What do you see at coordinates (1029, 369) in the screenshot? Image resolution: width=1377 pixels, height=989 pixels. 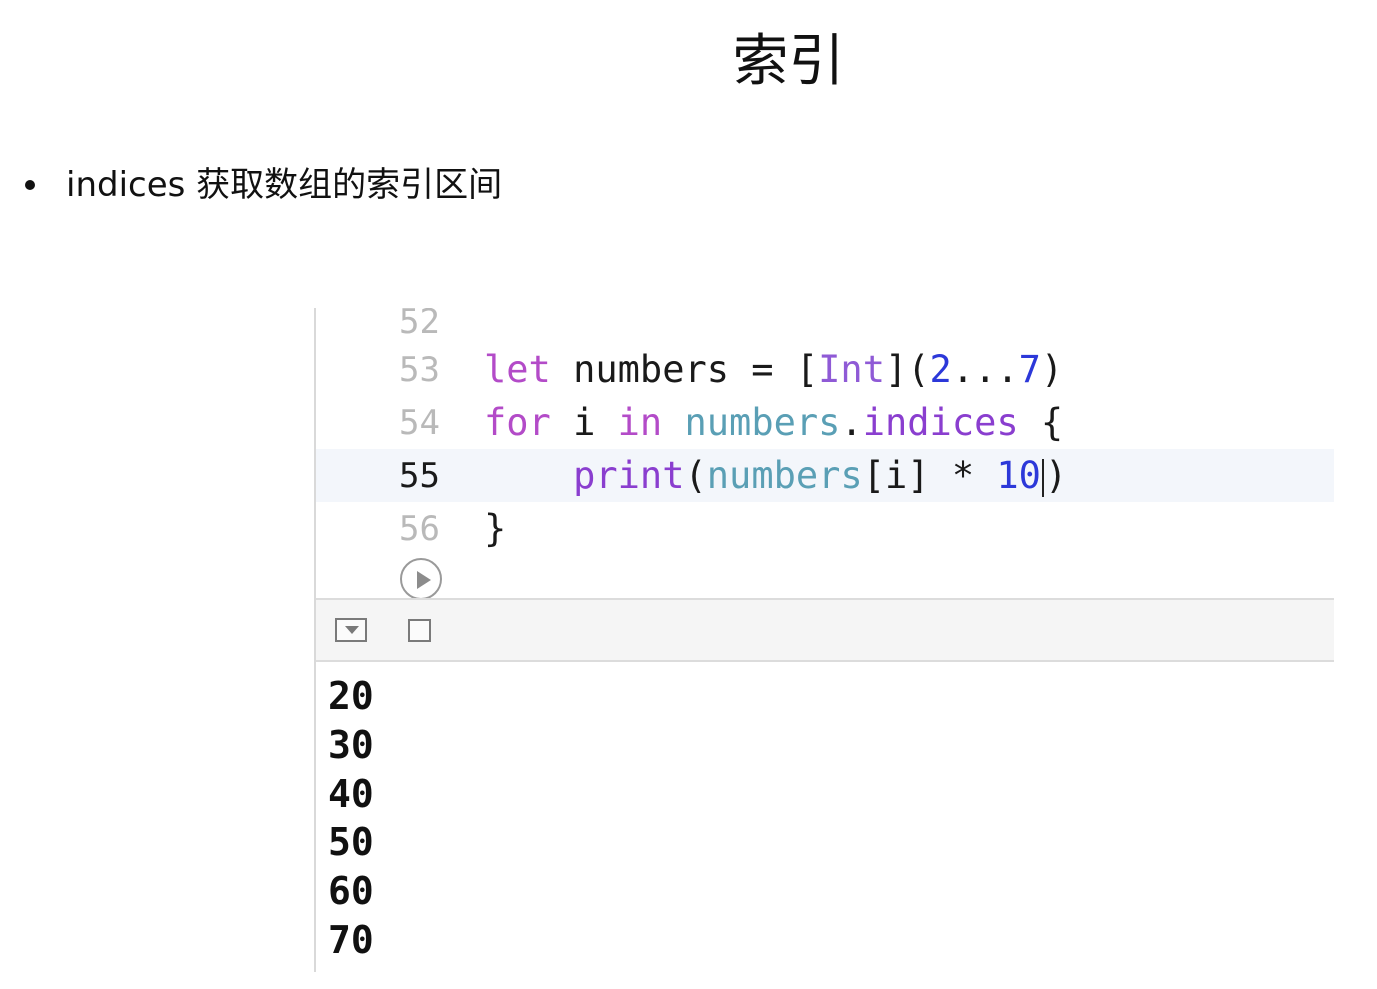 I see `number-token: 7` at bounding box center [1029, 369].